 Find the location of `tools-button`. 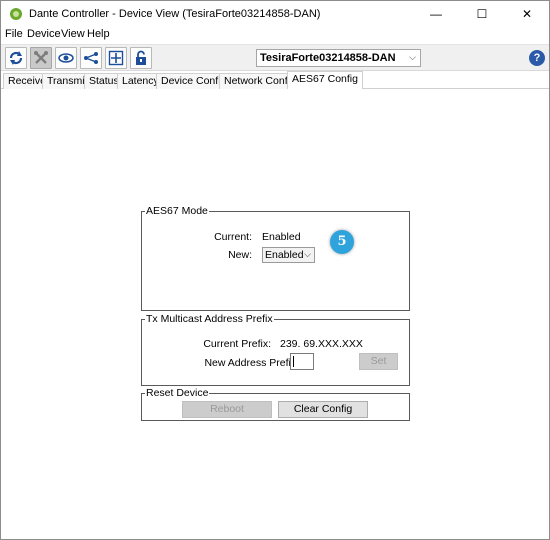

tools-button is located at coordinates (41, 58).